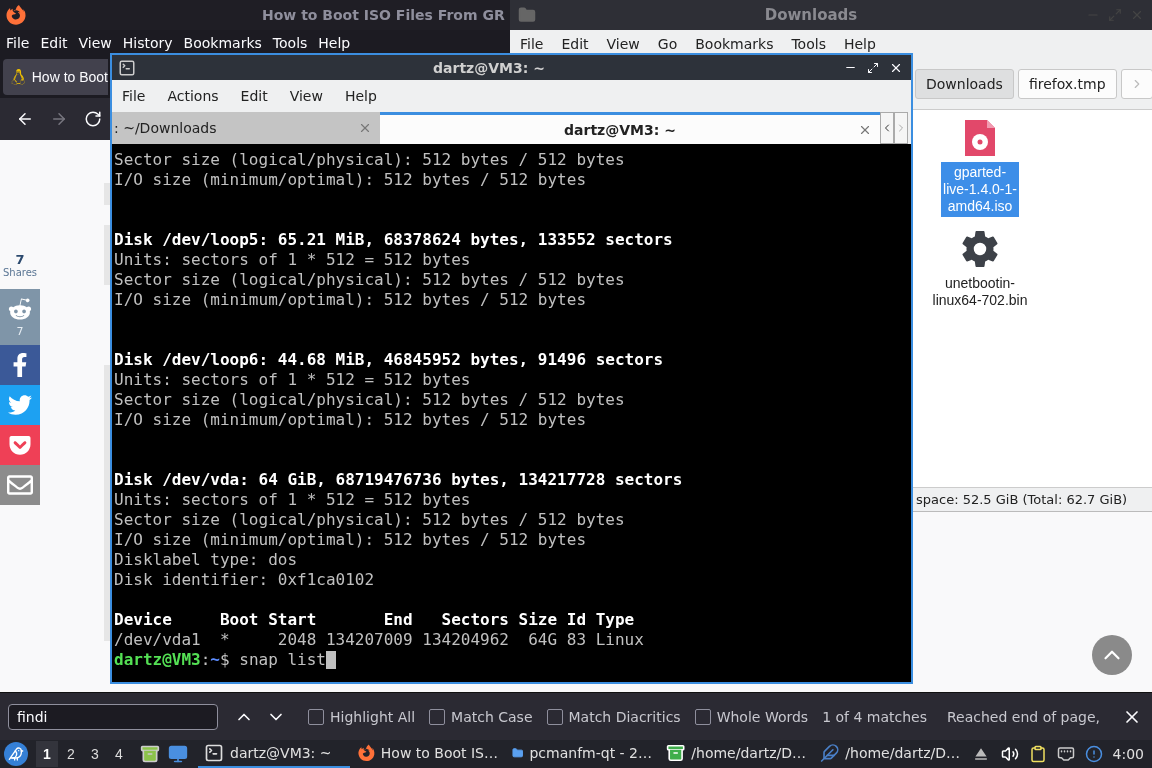 The height and width of the screenshot is (768, 1152). I want to click on bird-icon, so click(16, 754).